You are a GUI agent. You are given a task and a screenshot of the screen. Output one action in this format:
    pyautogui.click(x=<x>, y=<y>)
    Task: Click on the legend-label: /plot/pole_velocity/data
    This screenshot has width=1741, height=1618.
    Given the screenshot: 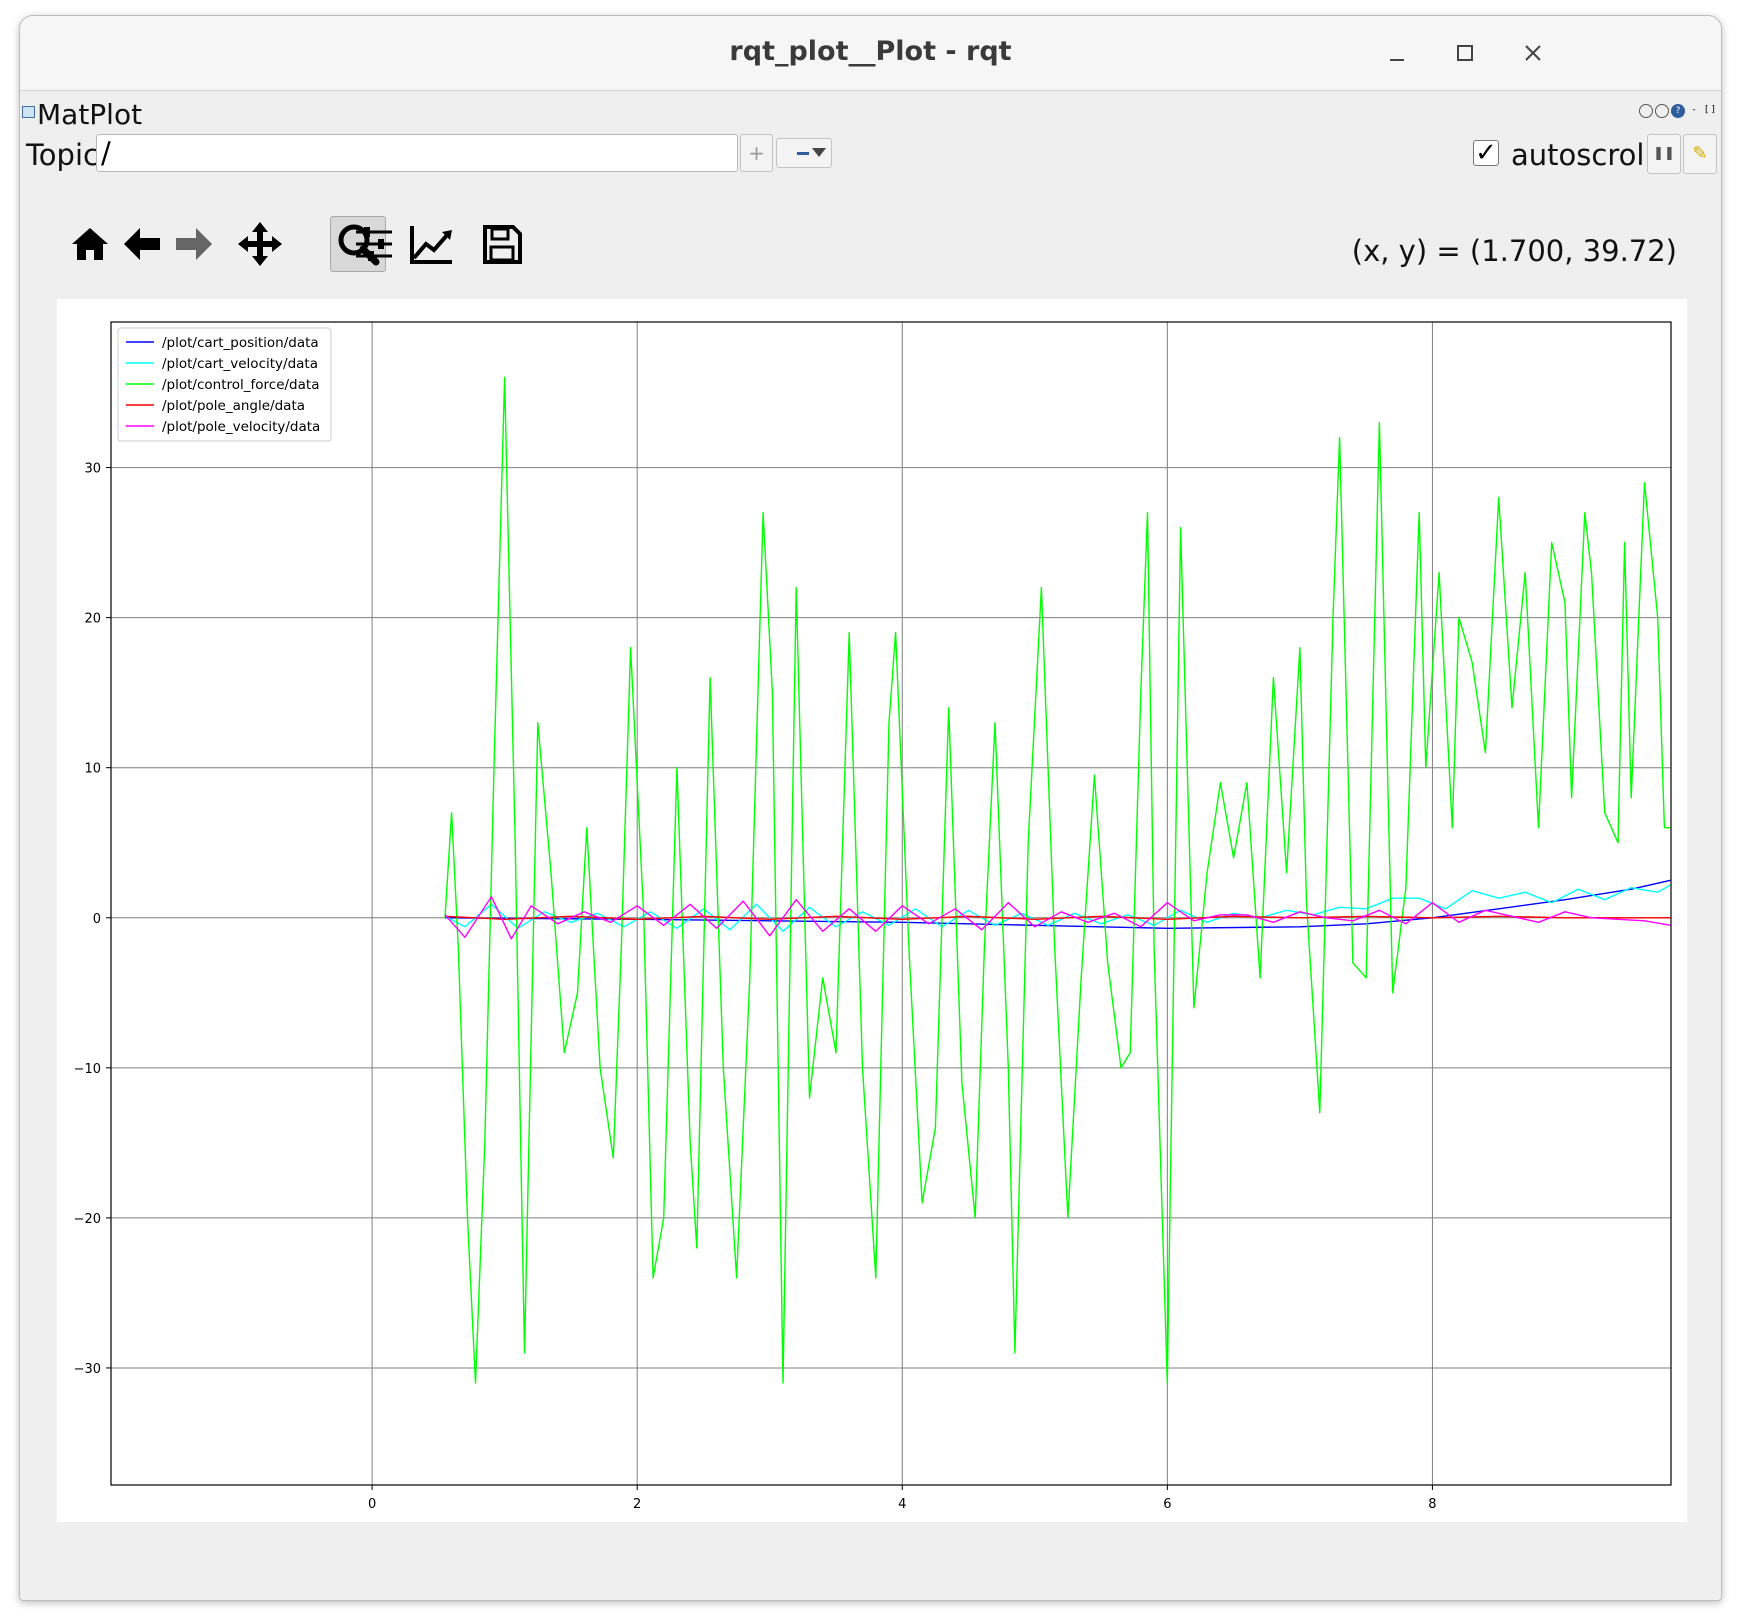 What is the action you would take?
    pyautogui.click(x=241, y=427)
    